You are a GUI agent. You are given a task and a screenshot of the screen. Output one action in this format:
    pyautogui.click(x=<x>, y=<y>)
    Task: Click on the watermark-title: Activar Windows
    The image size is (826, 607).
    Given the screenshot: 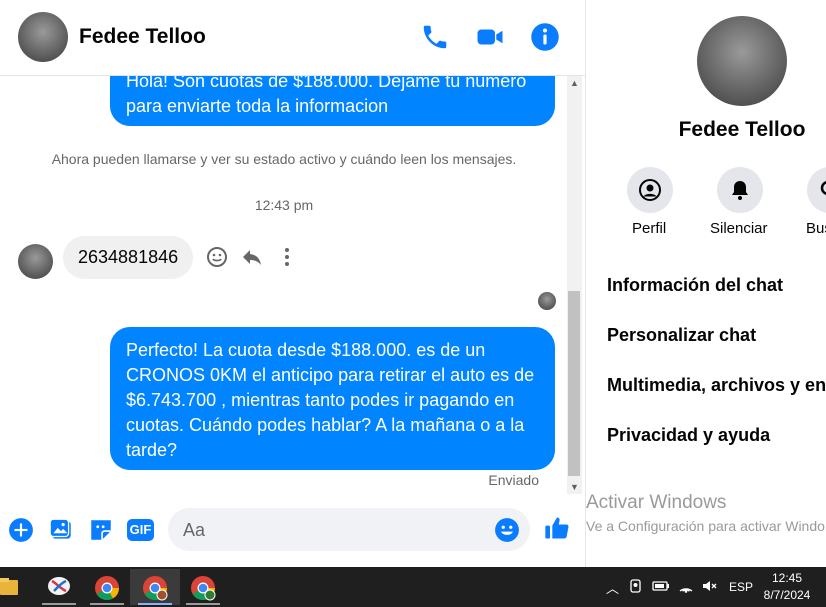 What is the action you would take?
    pyautogui.click(x=656, y=502)
    